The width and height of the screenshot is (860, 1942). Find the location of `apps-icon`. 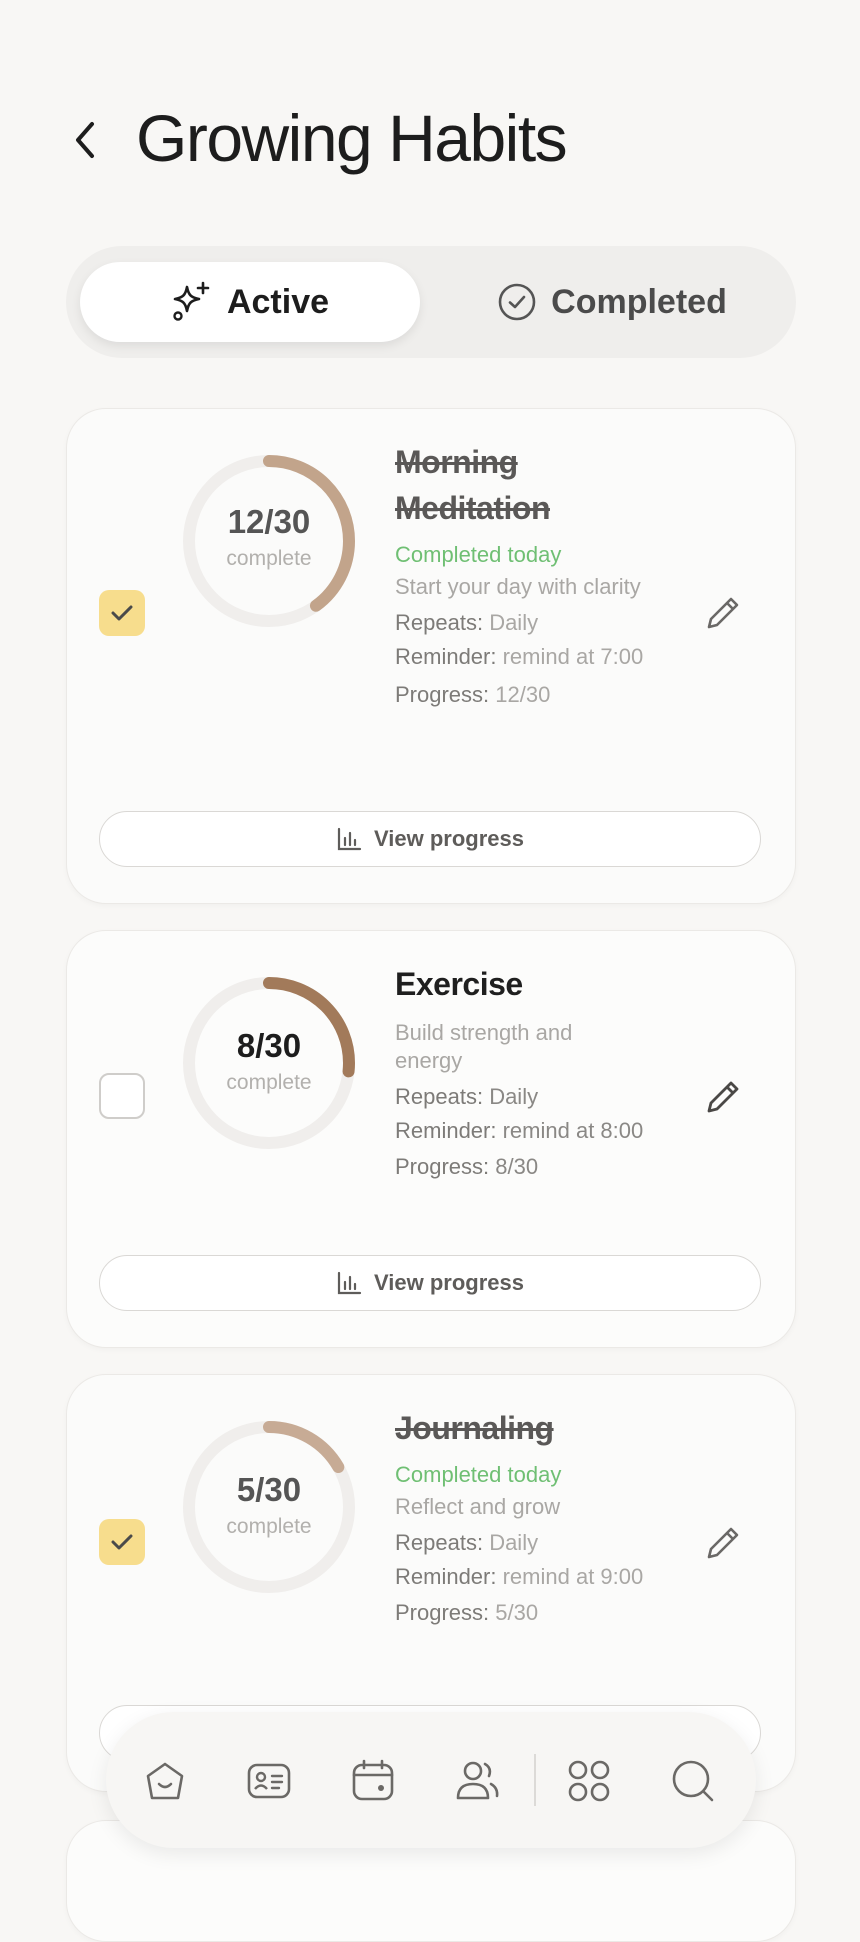

apps-icon is located at coordinates (589, 1781).